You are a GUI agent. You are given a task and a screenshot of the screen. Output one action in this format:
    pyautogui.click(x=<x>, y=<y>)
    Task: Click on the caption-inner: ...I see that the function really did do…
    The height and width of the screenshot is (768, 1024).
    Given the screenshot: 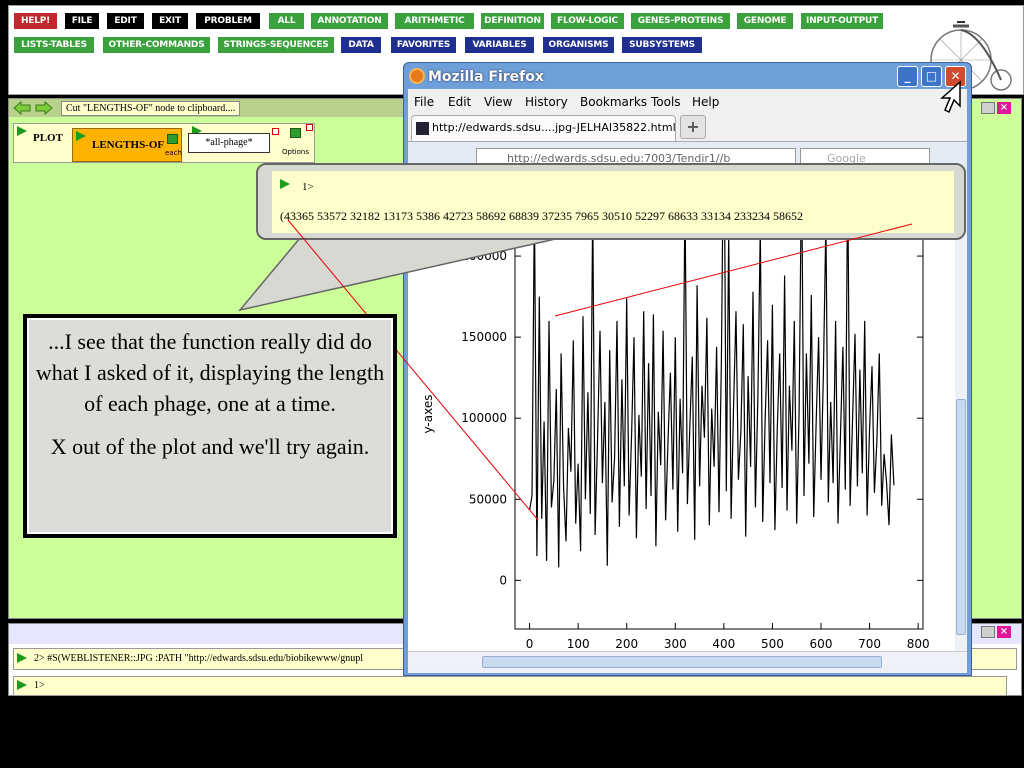 What is the action you would take?
    pyautogui.click(x=210, y=426)
    